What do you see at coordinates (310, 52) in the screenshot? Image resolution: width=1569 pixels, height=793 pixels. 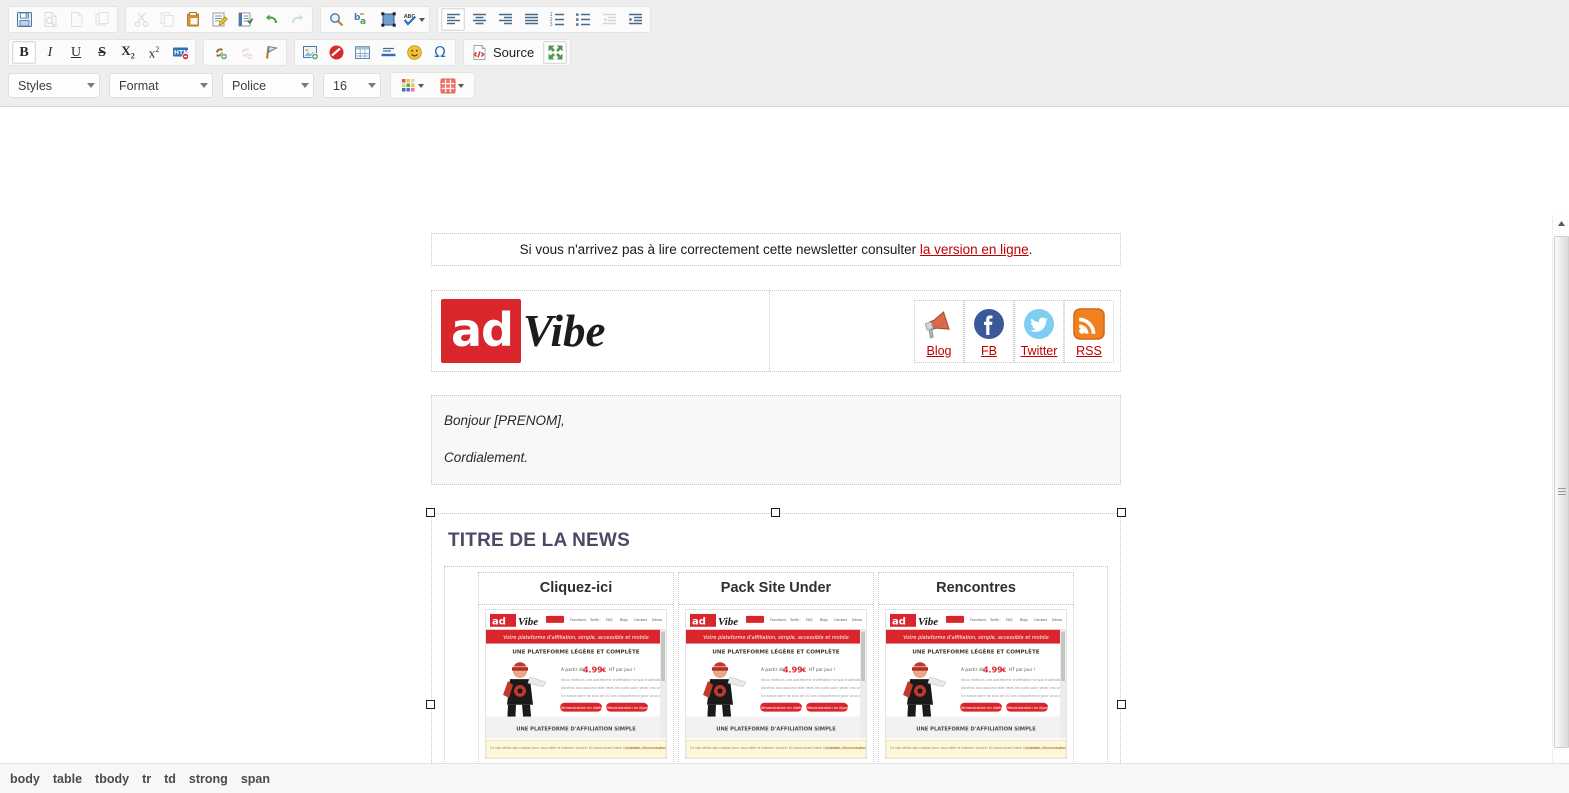 I see `image-button` at bounding box center [310, 52].